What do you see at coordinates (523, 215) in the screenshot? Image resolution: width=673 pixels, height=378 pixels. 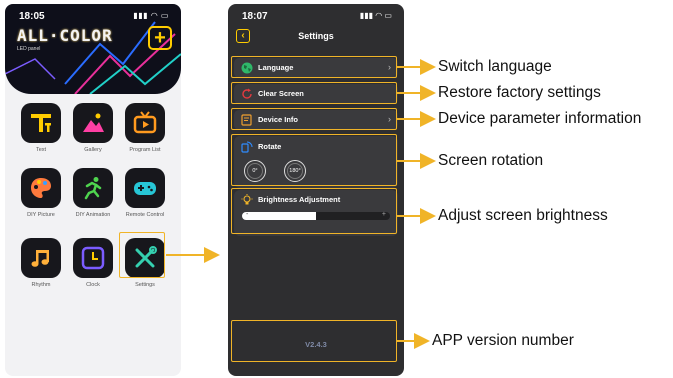 I see `callout-brightness: Adjust screen brightness` at bounding box center [523, 215].